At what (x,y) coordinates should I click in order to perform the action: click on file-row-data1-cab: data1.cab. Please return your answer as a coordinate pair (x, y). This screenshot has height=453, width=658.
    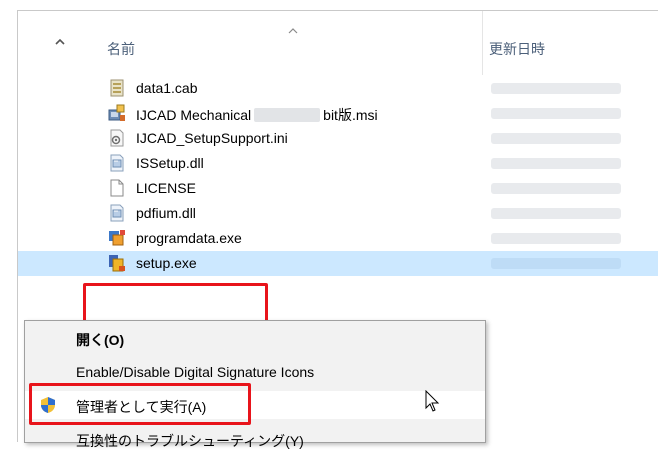
    Looking at the image, I should click on (338, 88).